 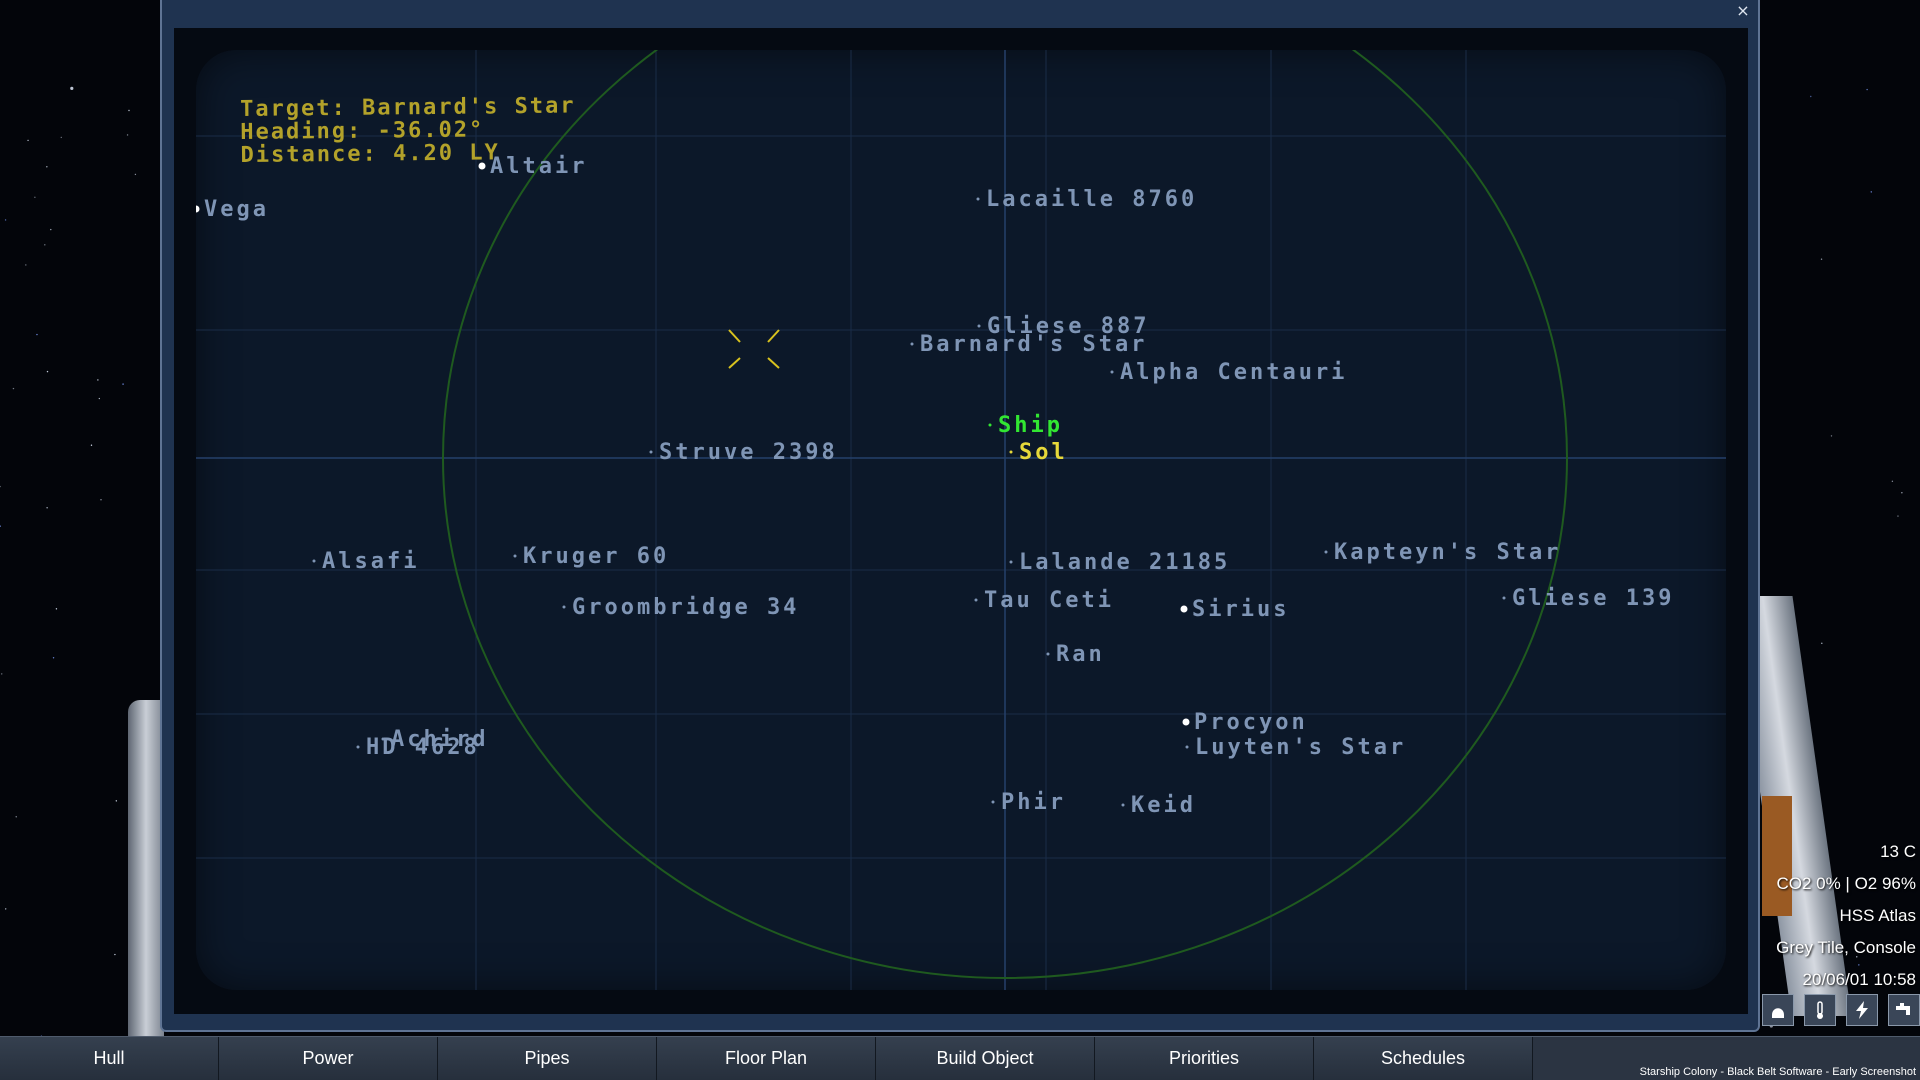 I want to click on star-label: Kapteyn's Star, so click(x=1447, y=552).